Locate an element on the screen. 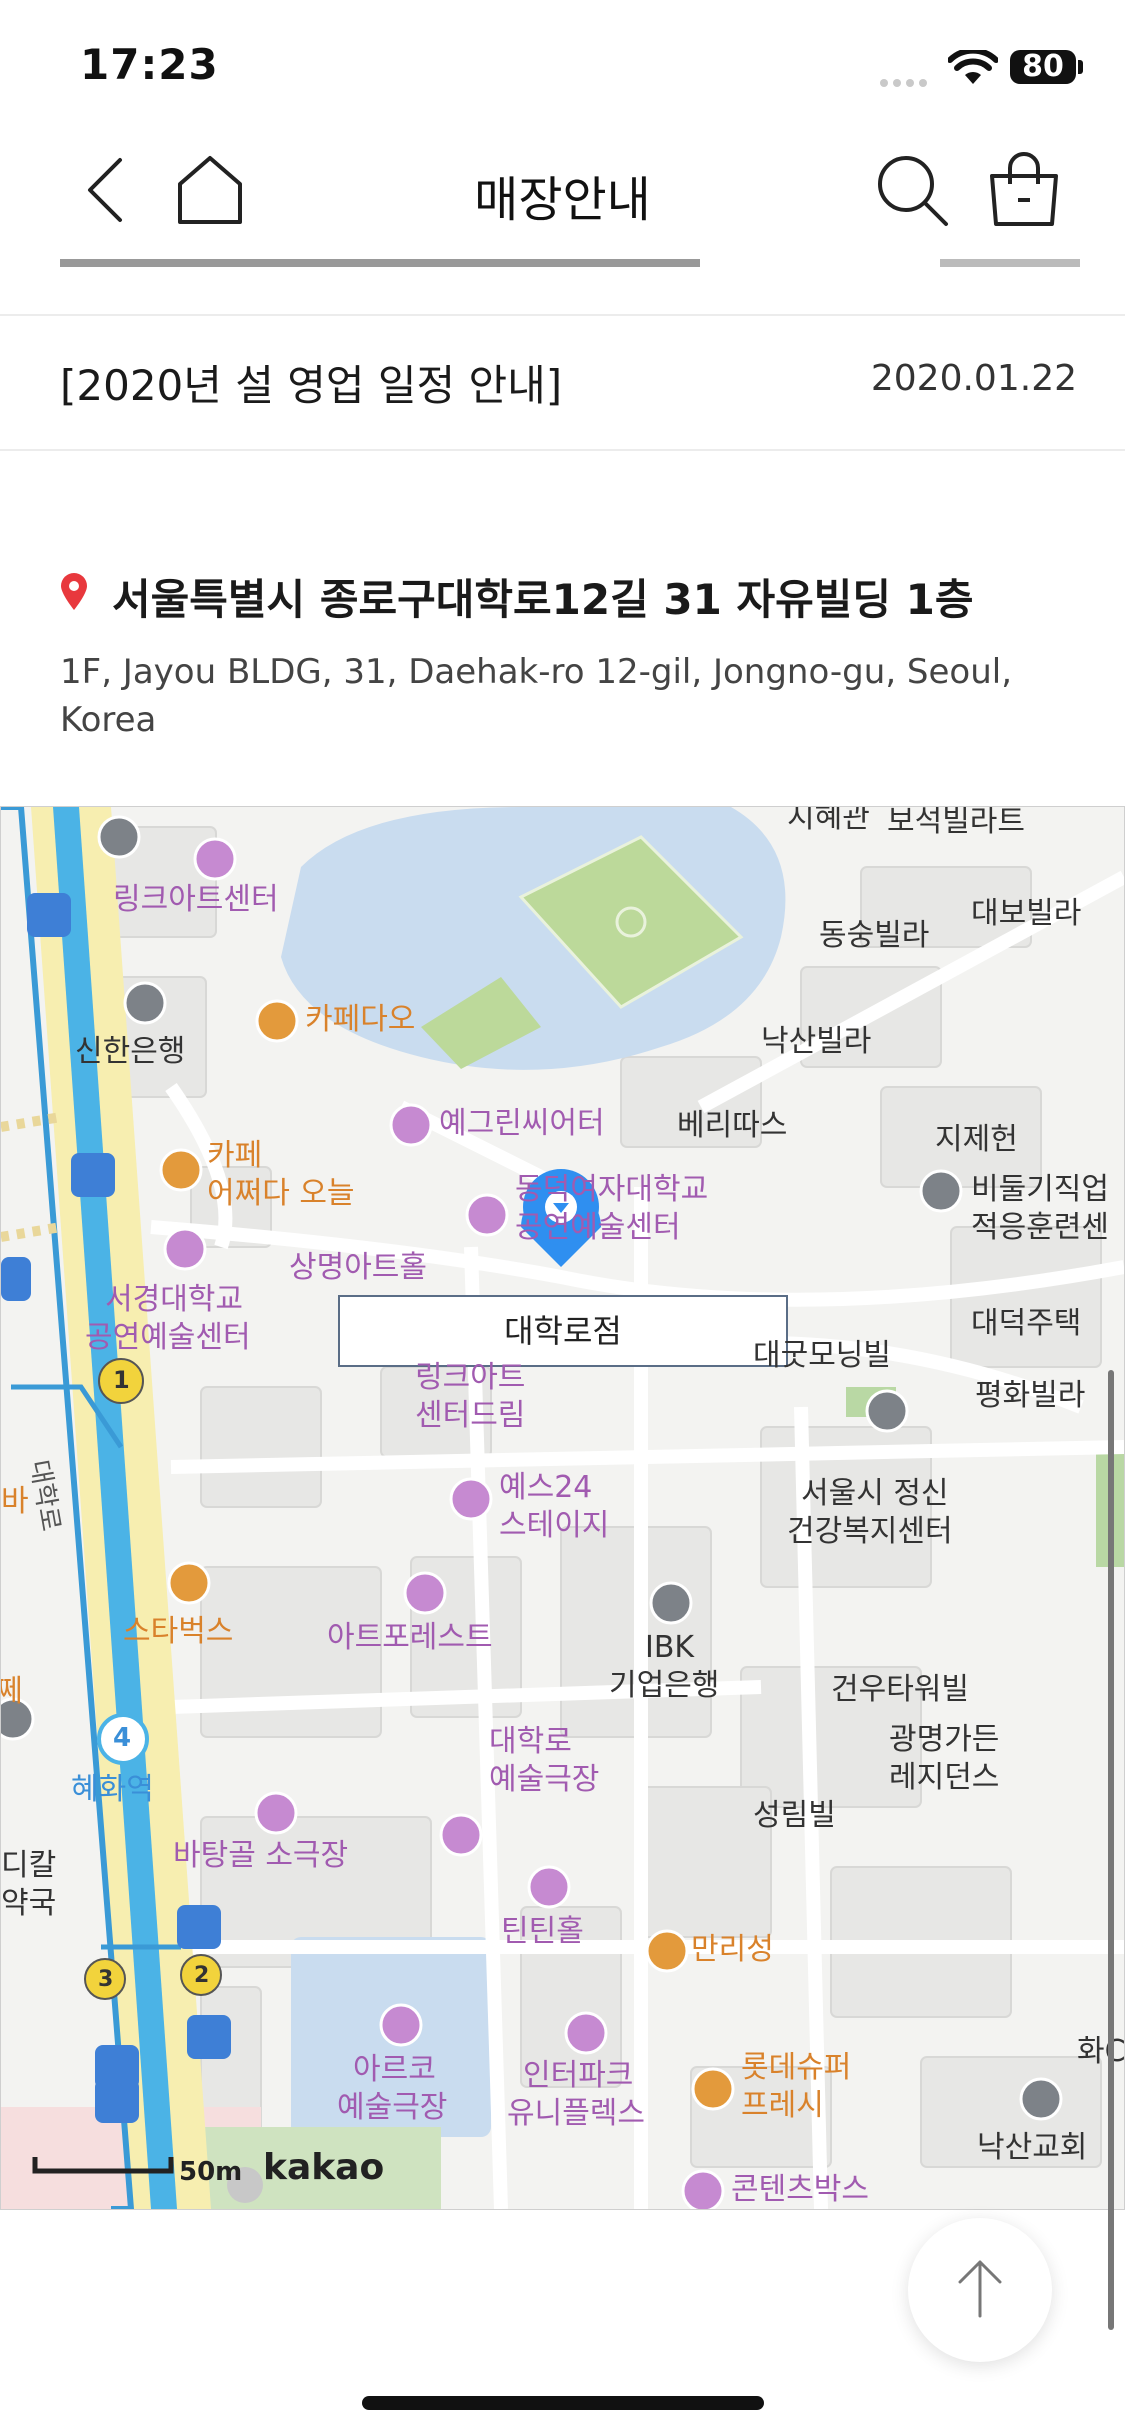  map-label: 프레시 is located at coordinates (782, 2105).